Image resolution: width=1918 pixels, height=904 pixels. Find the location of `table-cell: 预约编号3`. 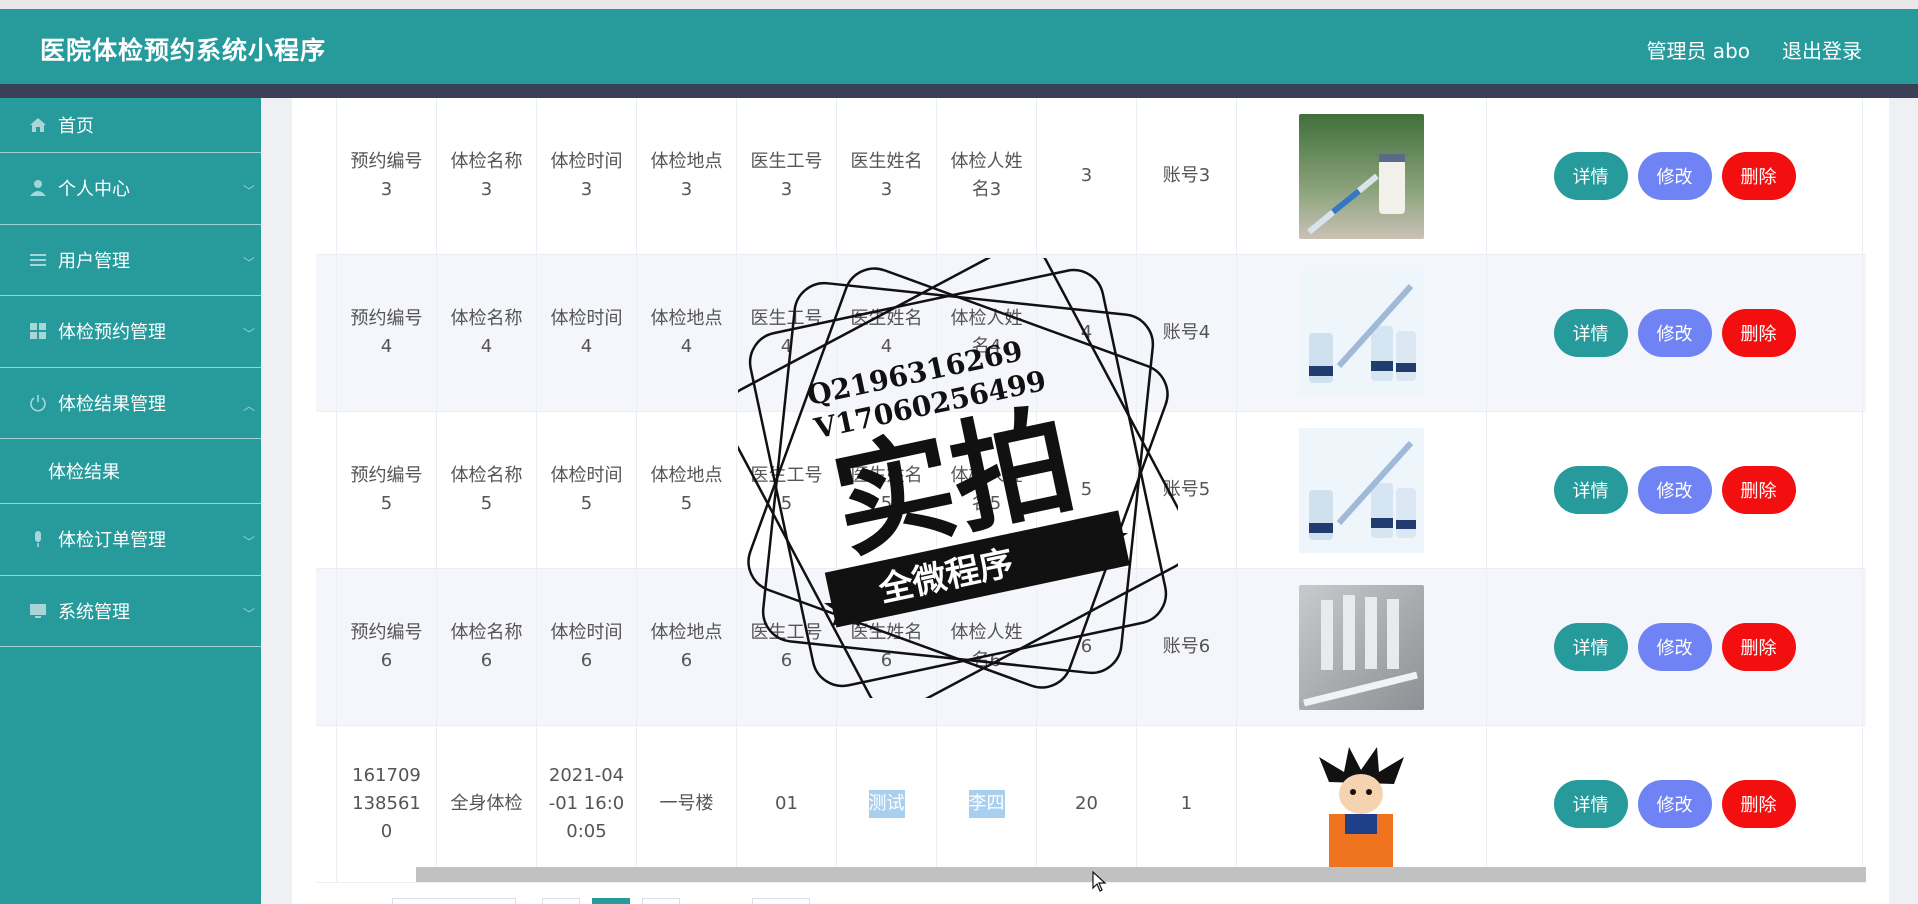

table-cell: 预约编号3 is located at coordinates (387, 176).